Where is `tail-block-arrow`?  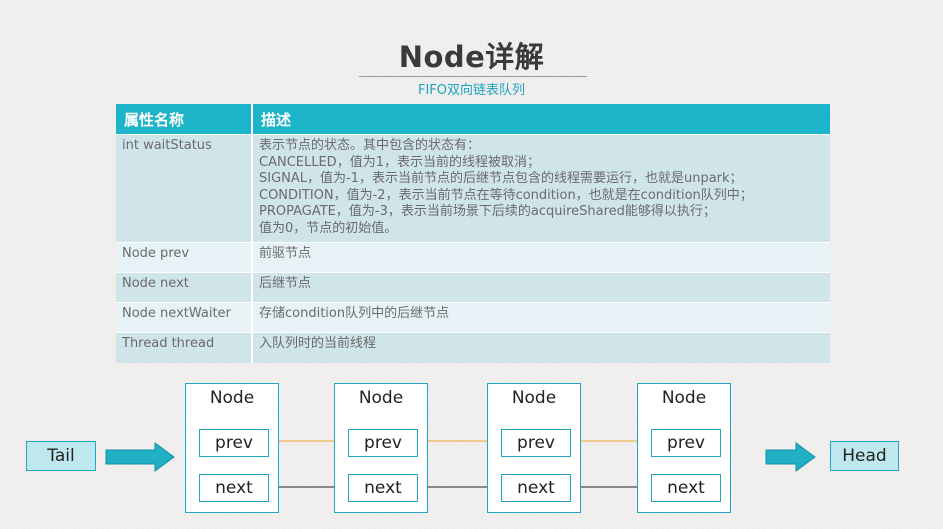
tail-block-arrow is located at coordinates (140, 457).